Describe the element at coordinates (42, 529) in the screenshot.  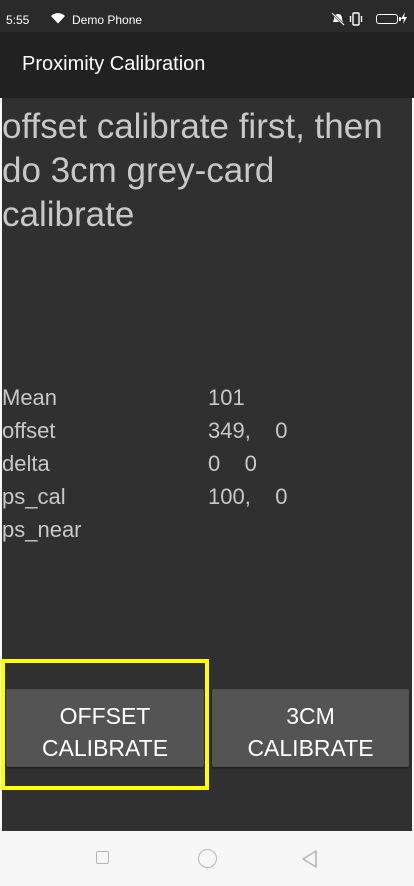
I see `stat-label: ps_near` at that location.